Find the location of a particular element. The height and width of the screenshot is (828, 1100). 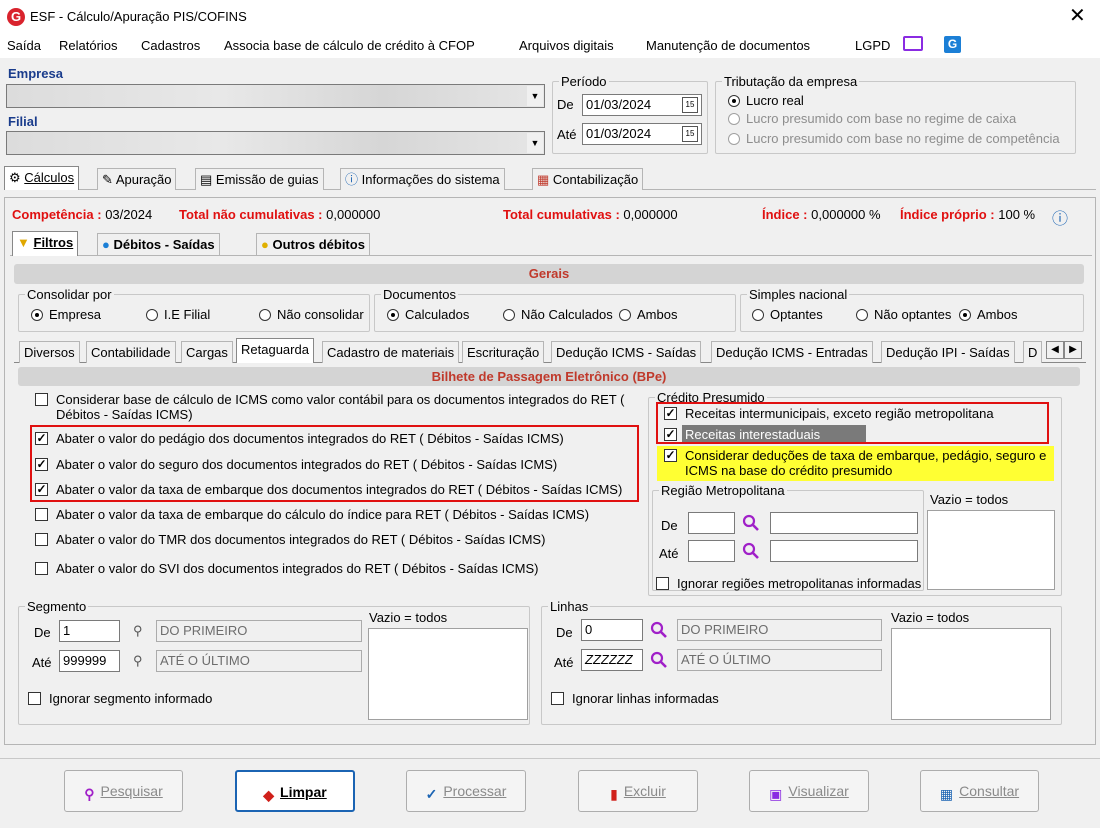

chevron-right-icon: ▶ is located at coordinates (1073, 350).